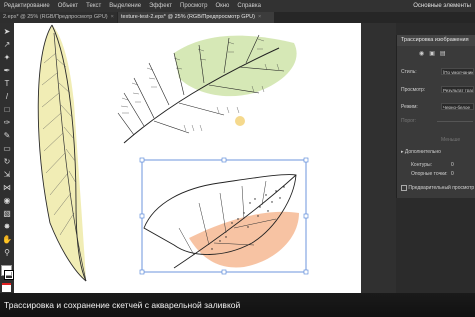 This screenshot has width=475, height=317. Describe the element at coordinates (435, 53) in the screenshot. I see `preset-icons: ◉▣▤` at that location.